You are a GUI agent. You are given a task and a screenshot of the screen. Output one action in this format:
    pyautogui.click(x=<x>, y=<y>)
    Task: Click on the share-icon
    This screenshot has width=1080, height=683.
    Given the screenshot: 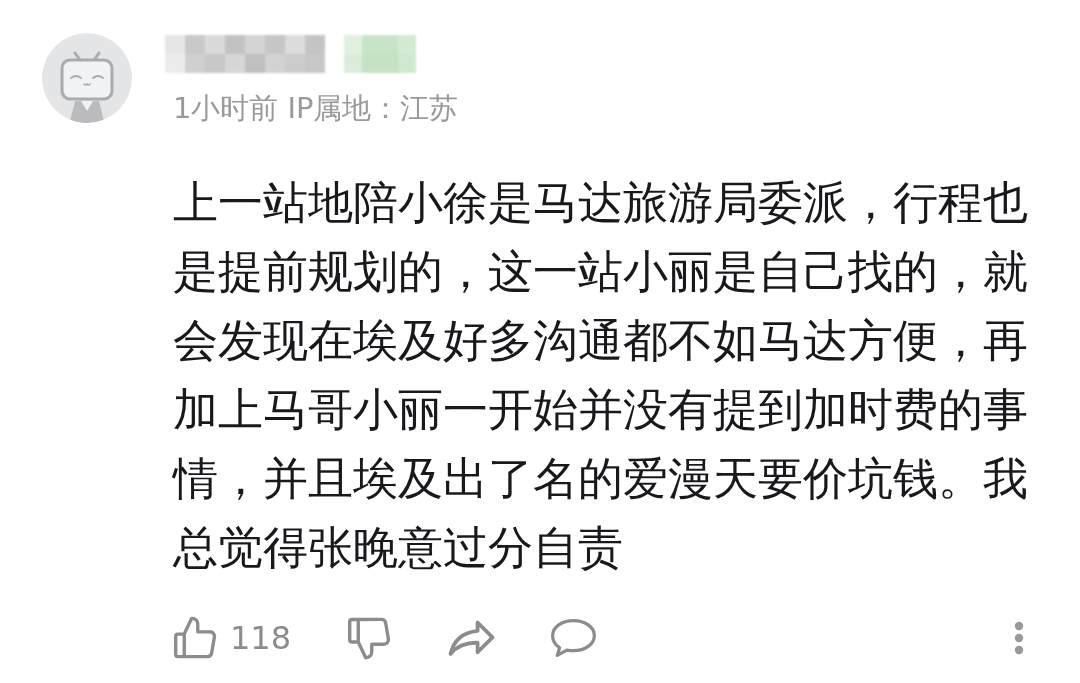 What is the action you would take?
    pyautogui.click(x=472, y=638)
    